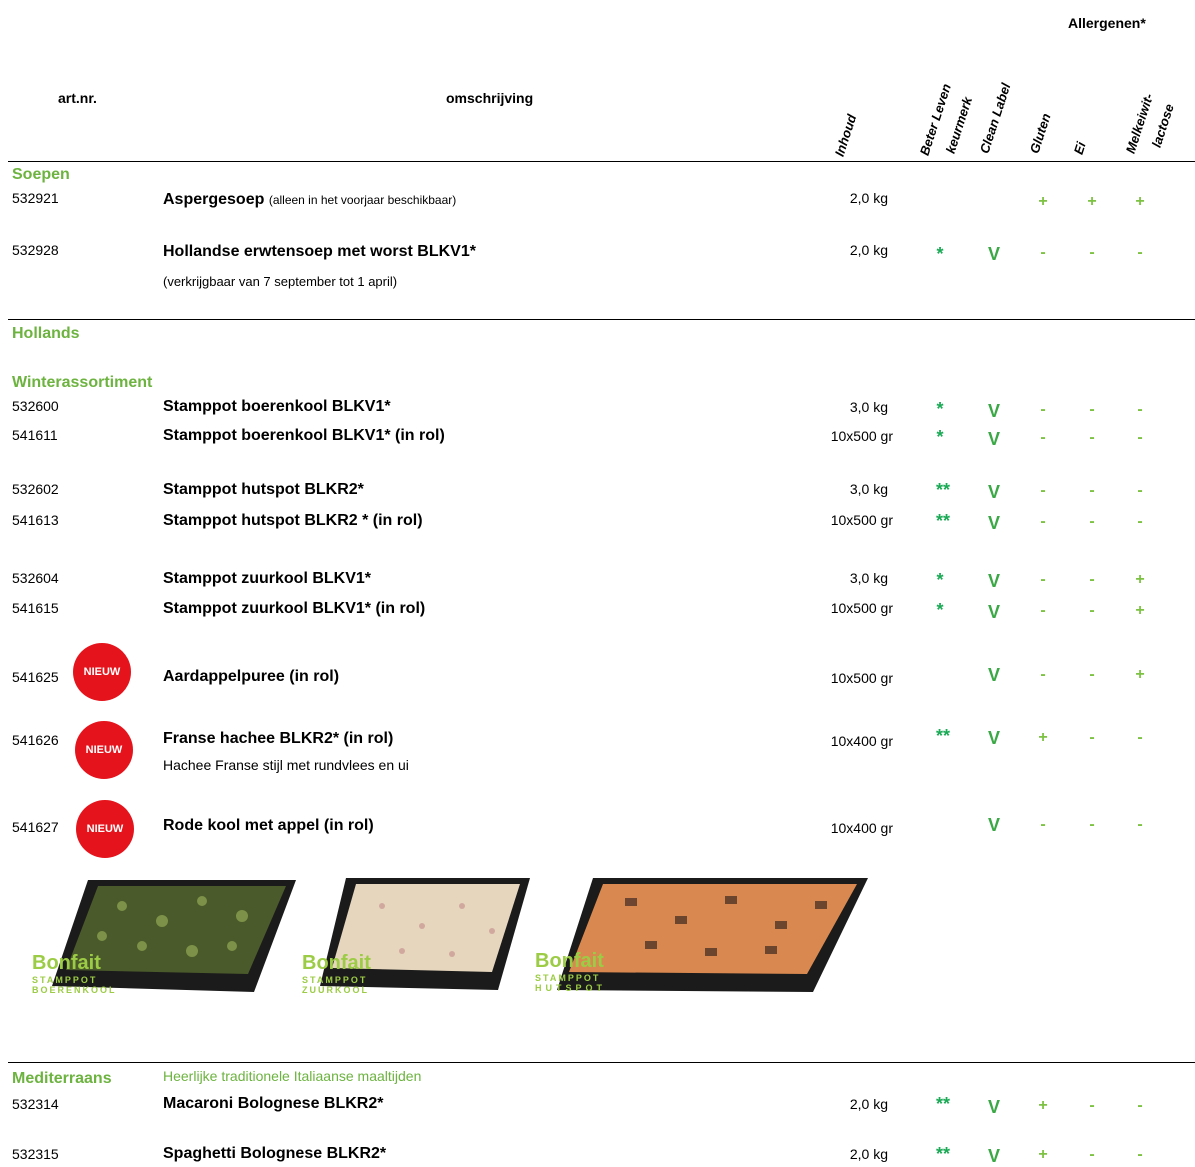  Describe the element at coordinates (1162, 126) in the screenshot. I see `column-melkeiwit-2: lactose` at that location.